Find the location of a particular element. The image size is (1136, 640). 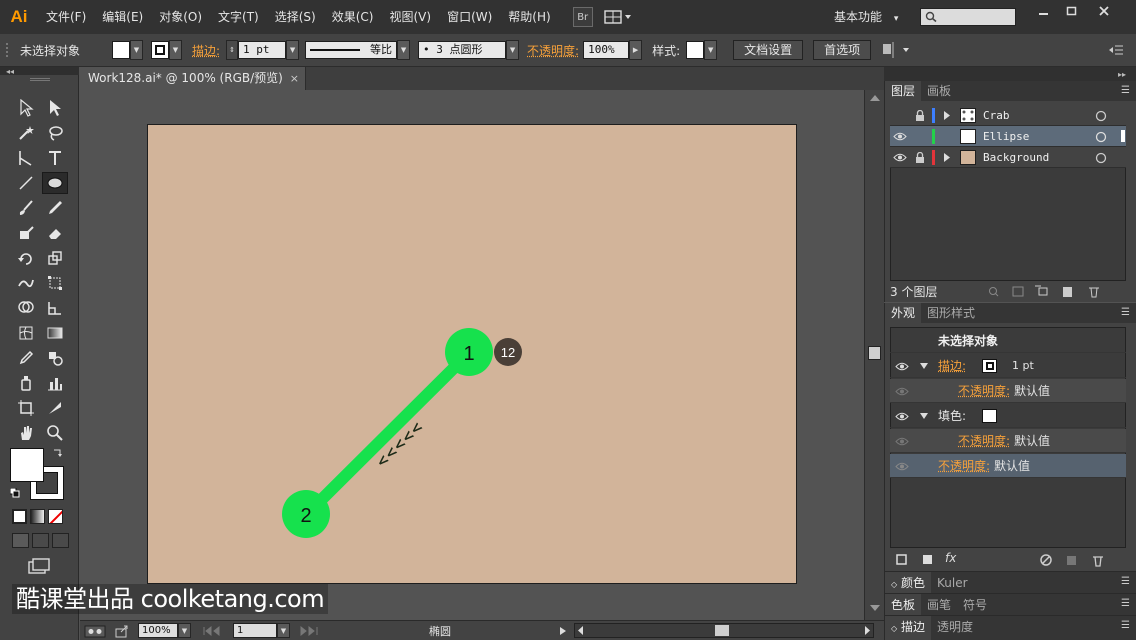

tab-brushes: 画笔 is located at coordinates (939, 605).